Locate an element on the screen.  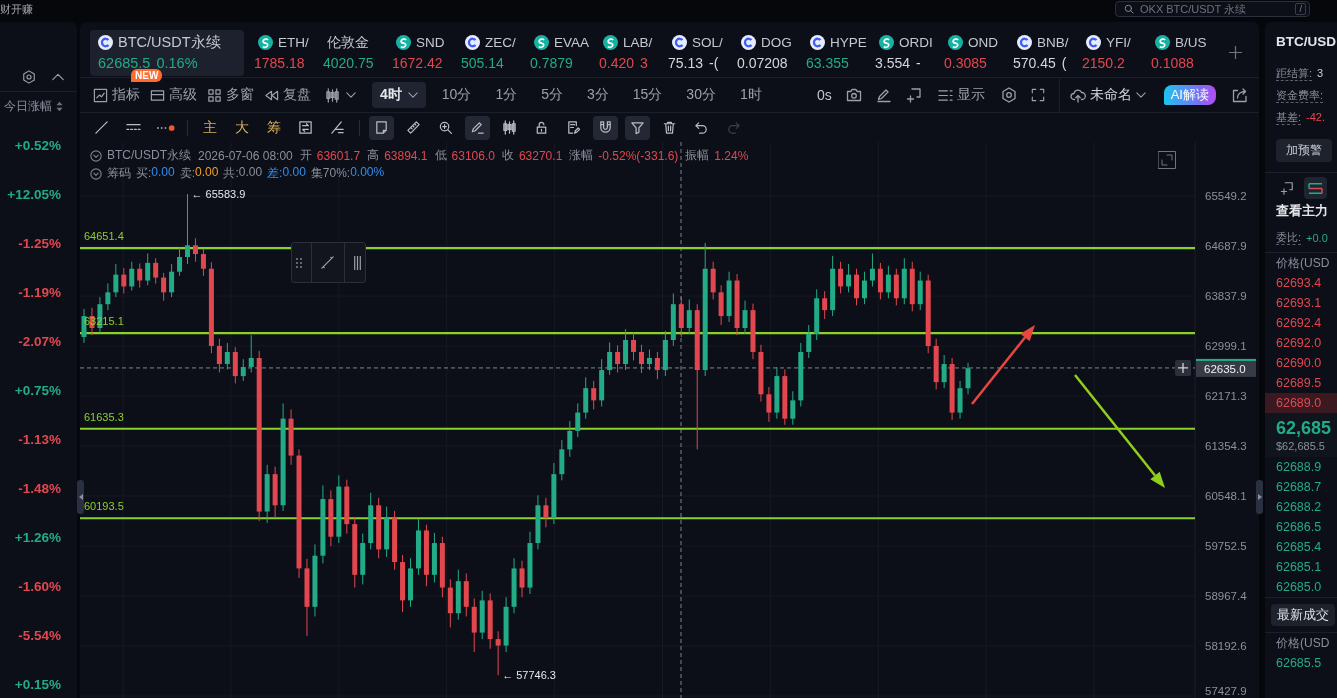
ticker-tab: SND 1672.42 is located at coordinates (426, 52).